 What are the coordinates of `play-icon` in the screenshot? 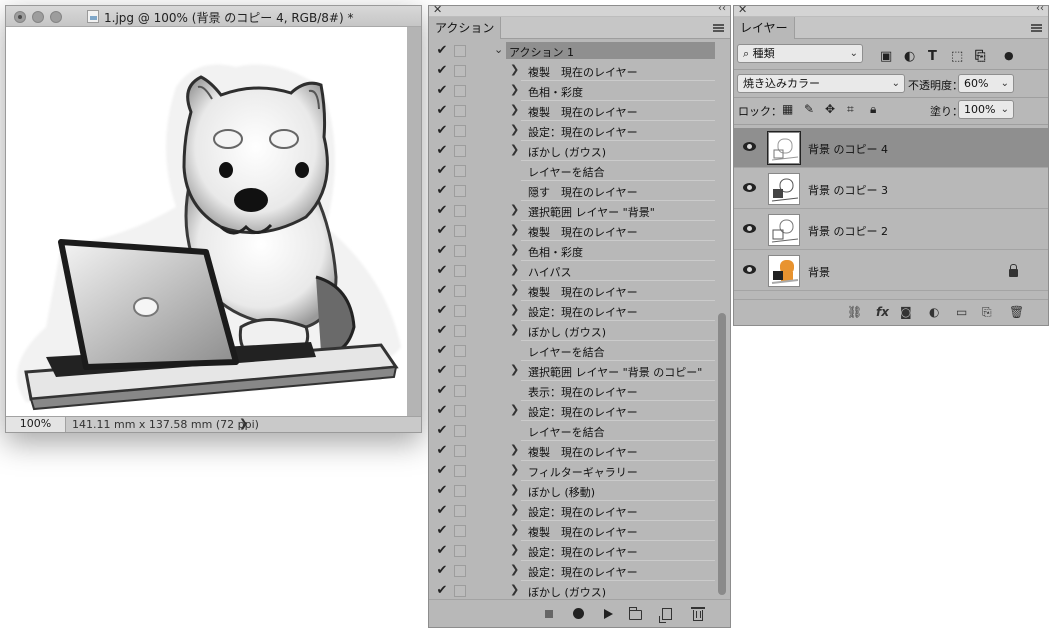 It's located at (608, 614).